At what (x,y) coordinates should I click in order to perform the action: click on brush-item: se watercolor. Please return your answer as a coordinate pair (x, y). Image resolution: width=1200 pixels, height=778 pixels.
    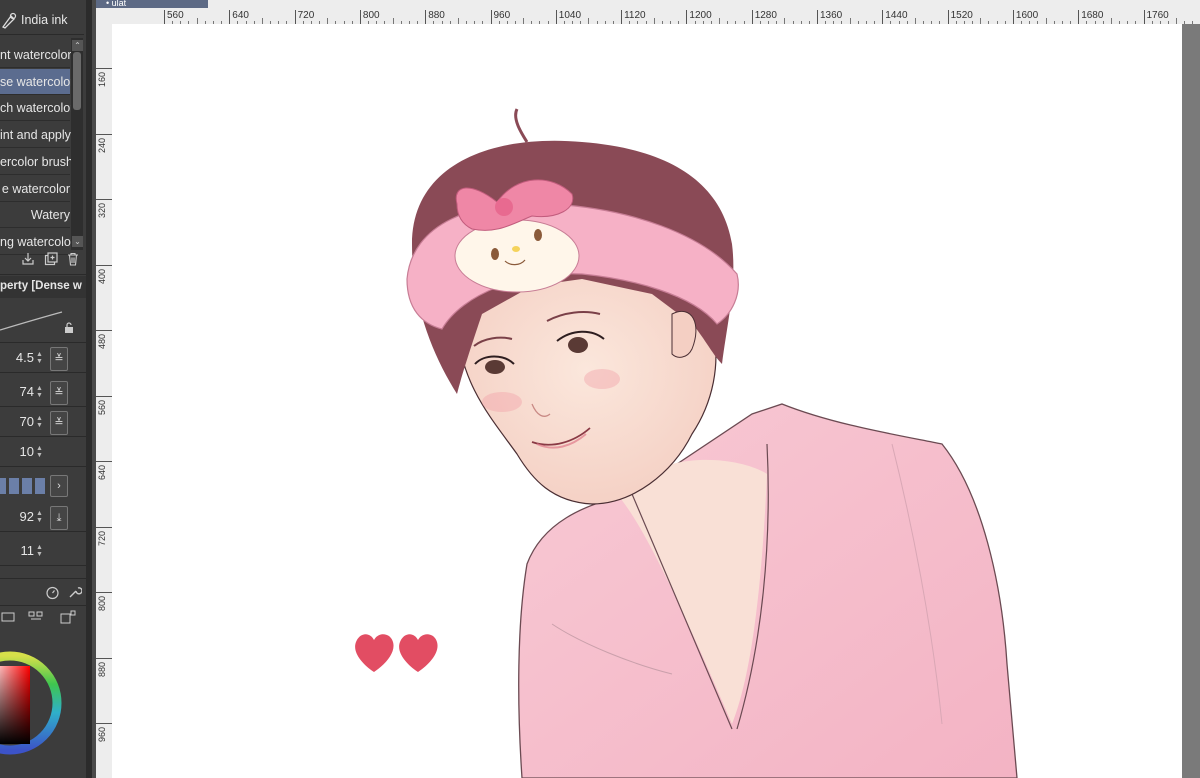
    Looking at the image, I should click on (37, 81).